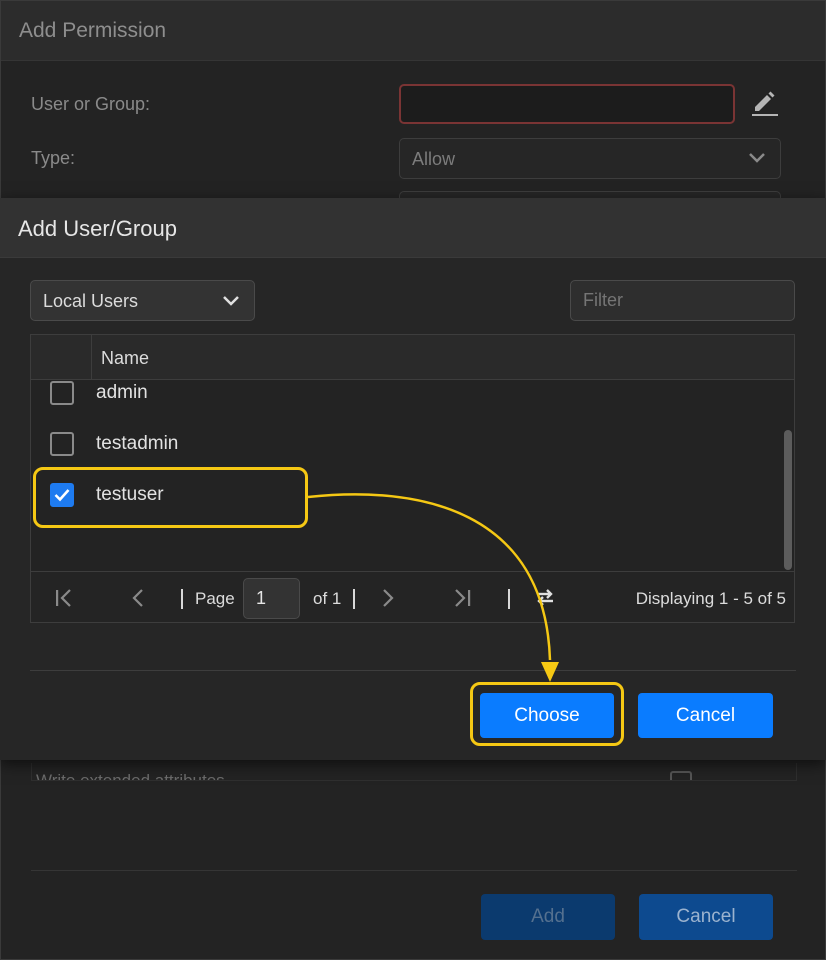  Describe the element at coordinates (545, 597) in the screenshot. I see `refresh-icon` at that location.